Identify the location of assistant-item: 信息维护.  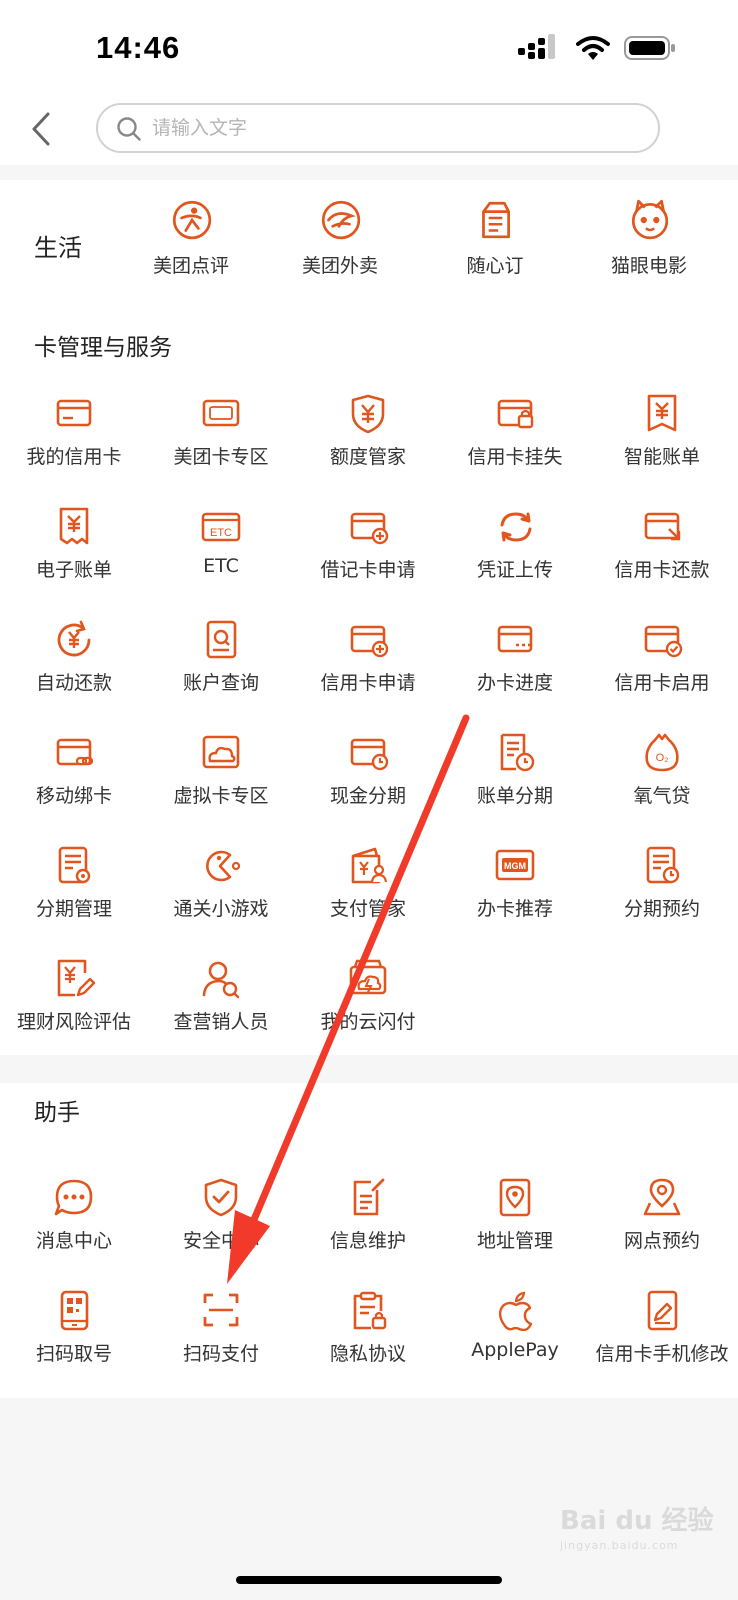
(368, 1226).